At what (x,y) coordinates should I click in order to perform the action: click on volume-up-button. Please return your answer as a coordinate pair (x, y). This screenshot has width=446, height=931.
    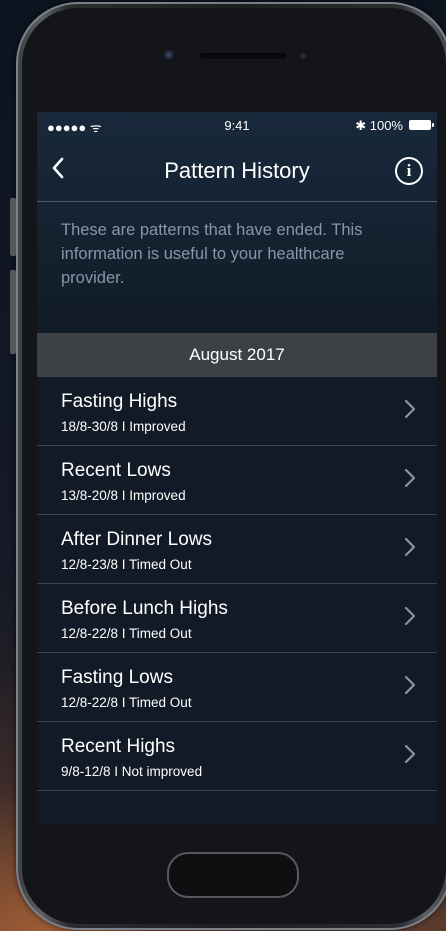
    Looking at the image, I should click on (13, 227).